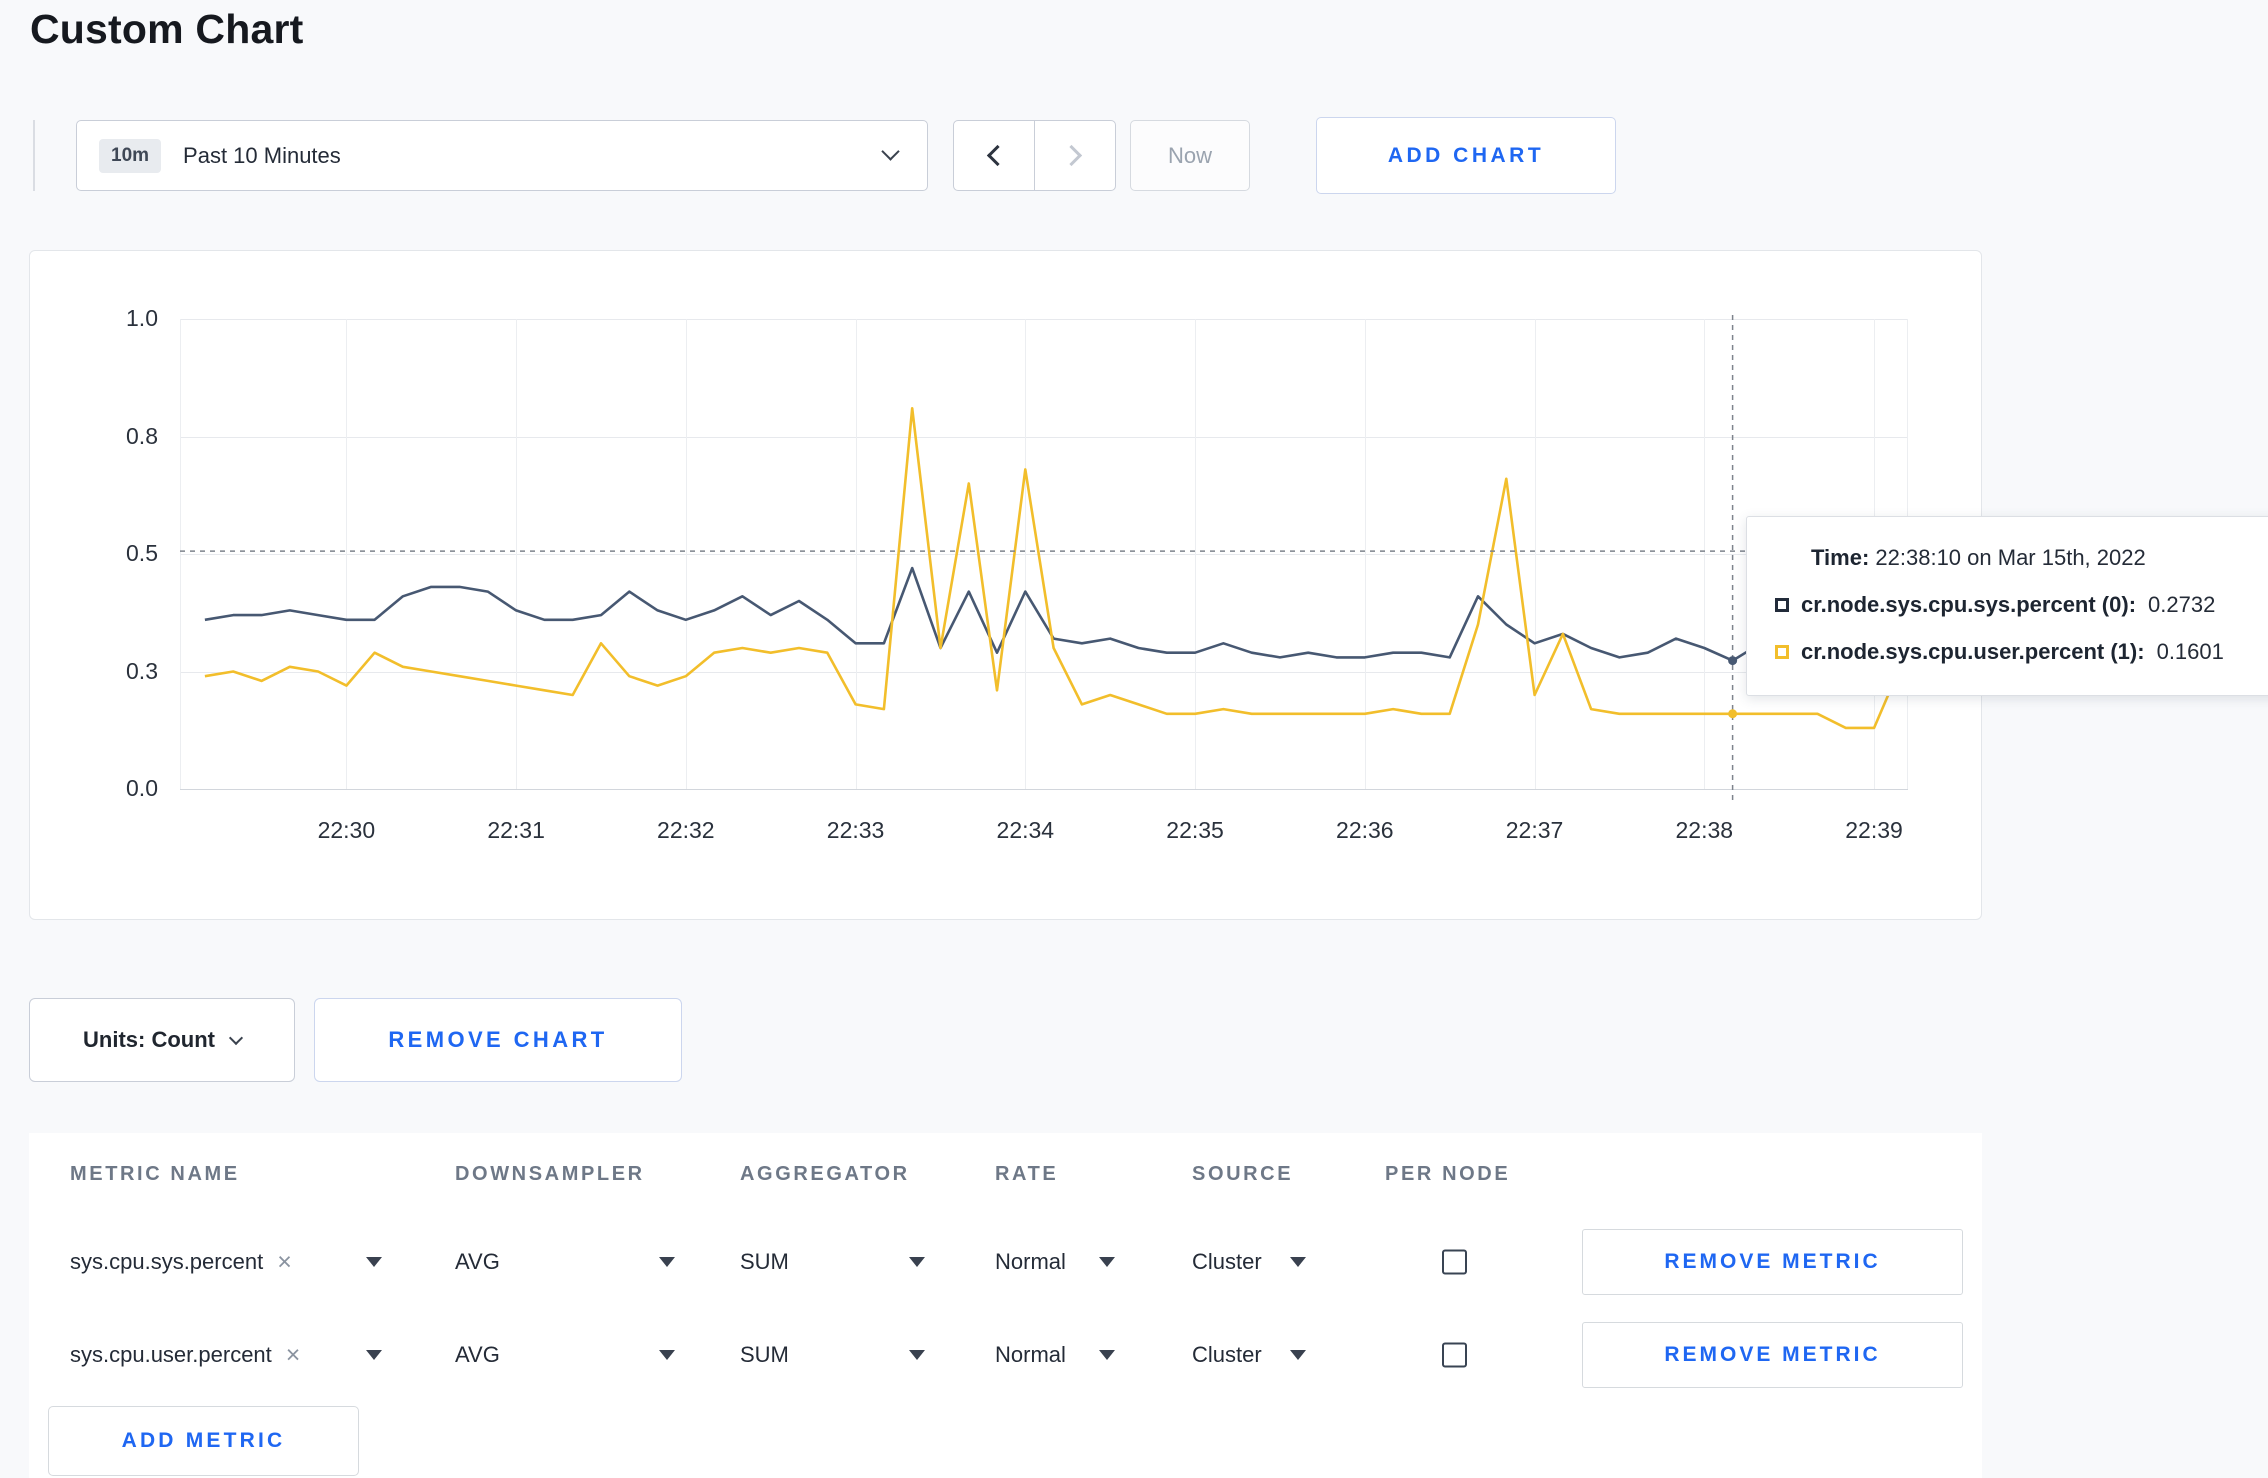 The width and height of the screenshot is (2268, 1478). I want to click on time-nav-group, so click(1034, 155).